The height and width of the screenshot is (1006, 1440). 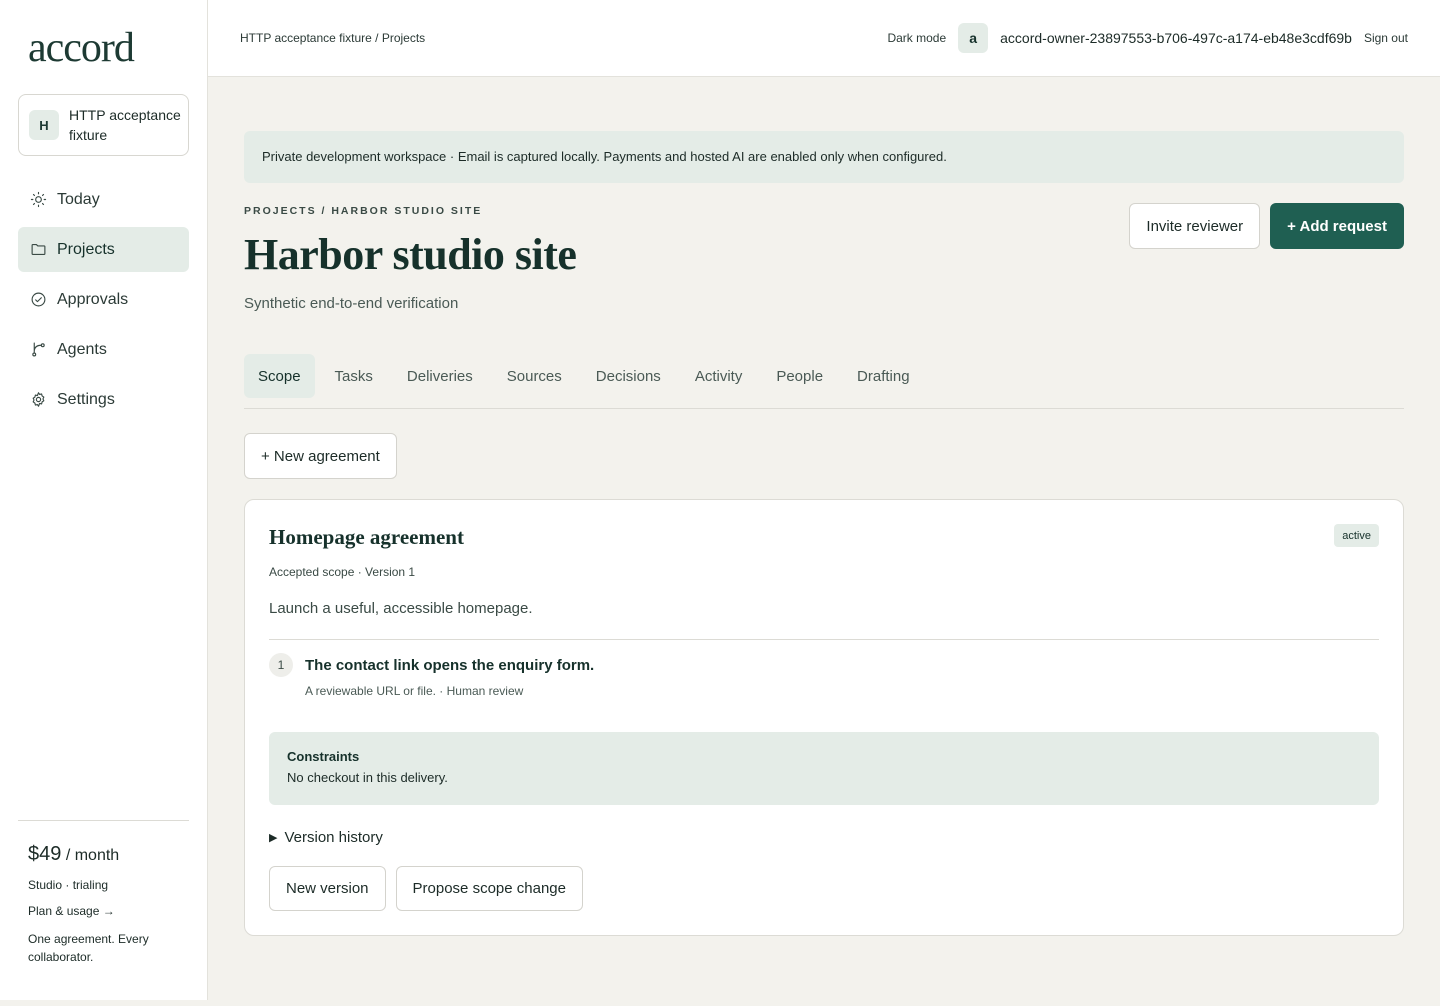 What do you see at coordinates (108, 911) in the screenshot?
I see `plan-usage-link: Plan & usage →` at bounding box center [108, 911].